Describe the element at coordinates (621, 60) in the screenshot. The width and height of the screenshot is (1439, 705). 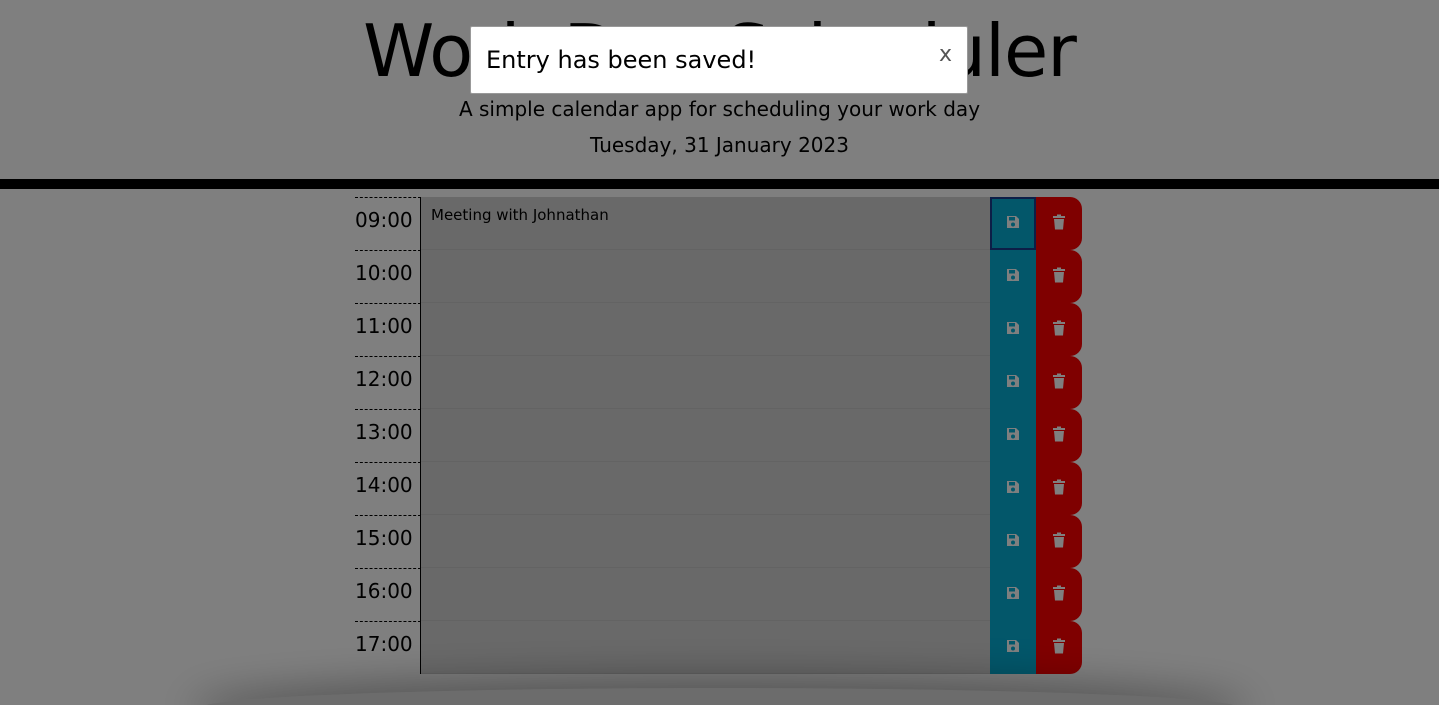
I see `modal-message: Entry has been saved!` at that location.